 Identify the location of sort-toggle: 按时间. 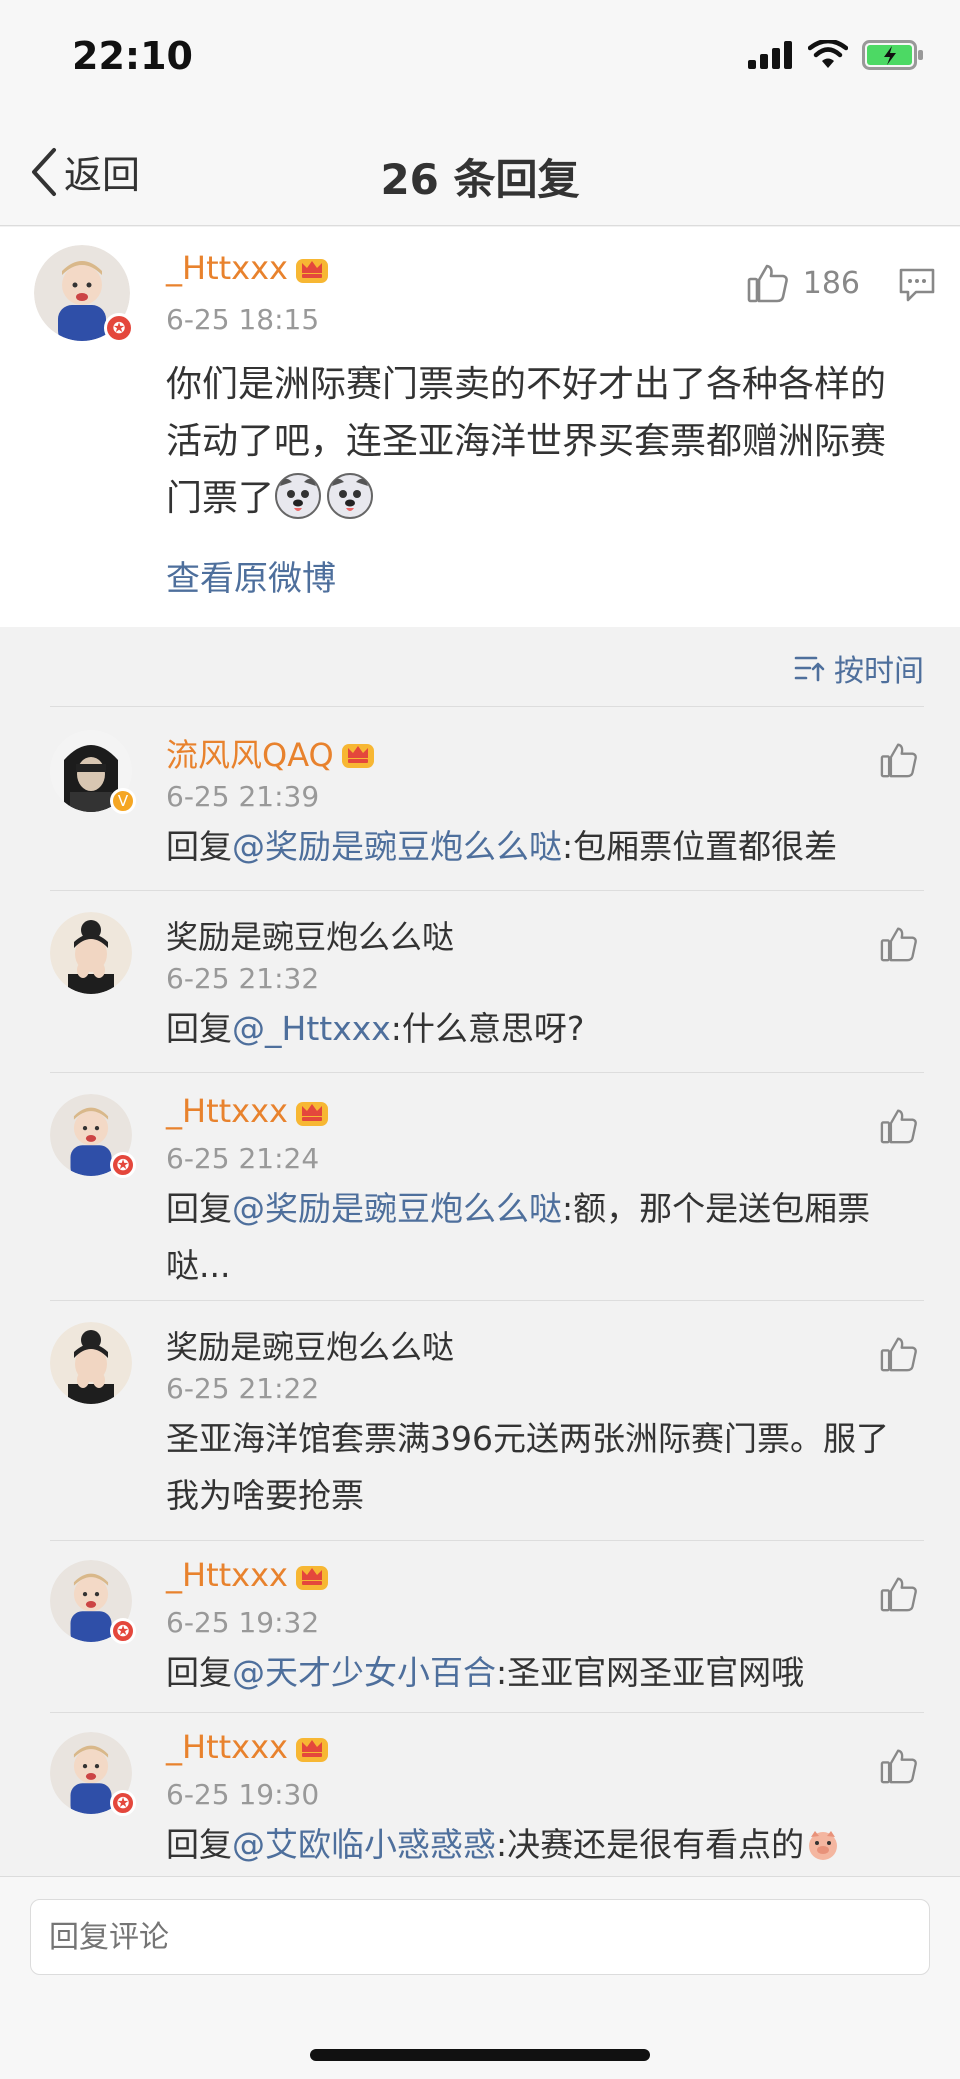
(859, 668).